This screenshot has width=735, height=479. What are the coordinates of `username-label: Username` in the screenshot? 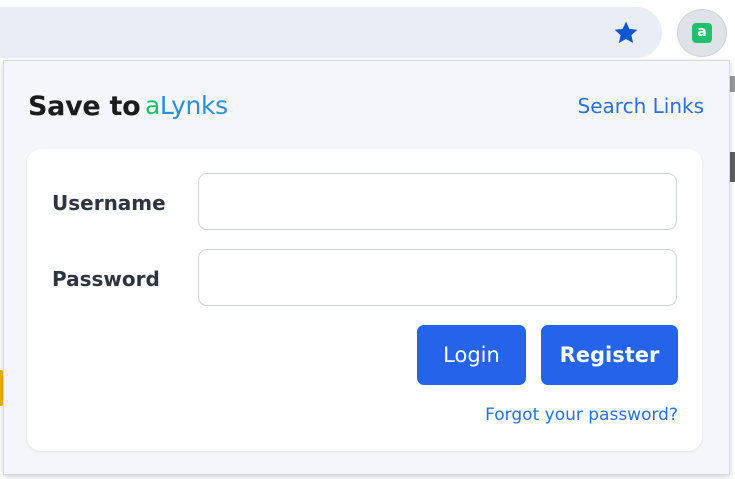 It's located at (109, 203).